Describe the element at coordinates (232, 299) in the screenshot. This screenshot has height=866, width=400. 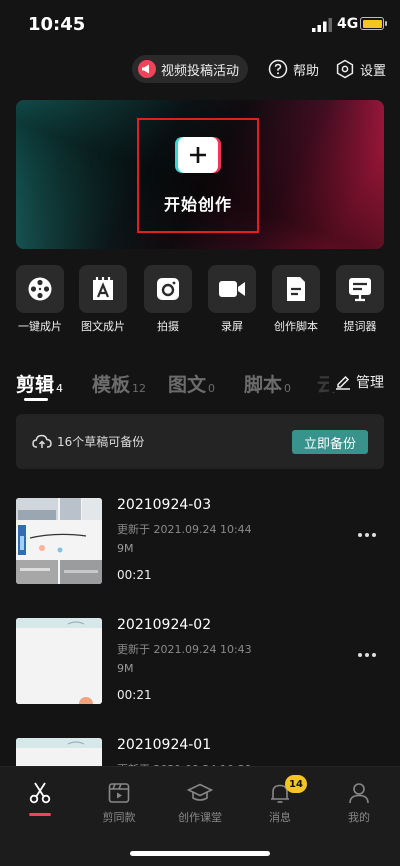
I see `tool-screen-record: 录屏` at that location.